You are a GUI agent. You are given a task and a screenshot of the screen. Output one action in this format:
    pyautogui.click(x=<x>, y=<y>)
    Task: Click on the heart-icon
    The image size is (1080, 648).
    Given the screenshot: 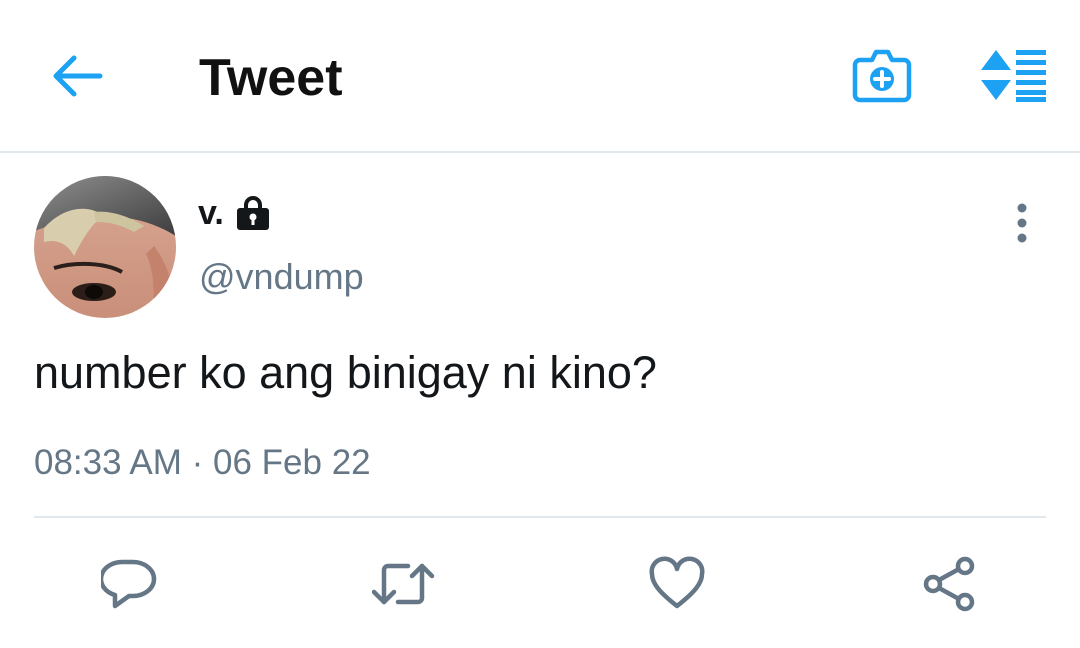 What is the action you would take?
    pyautogui.click(x=677, y=582)
    